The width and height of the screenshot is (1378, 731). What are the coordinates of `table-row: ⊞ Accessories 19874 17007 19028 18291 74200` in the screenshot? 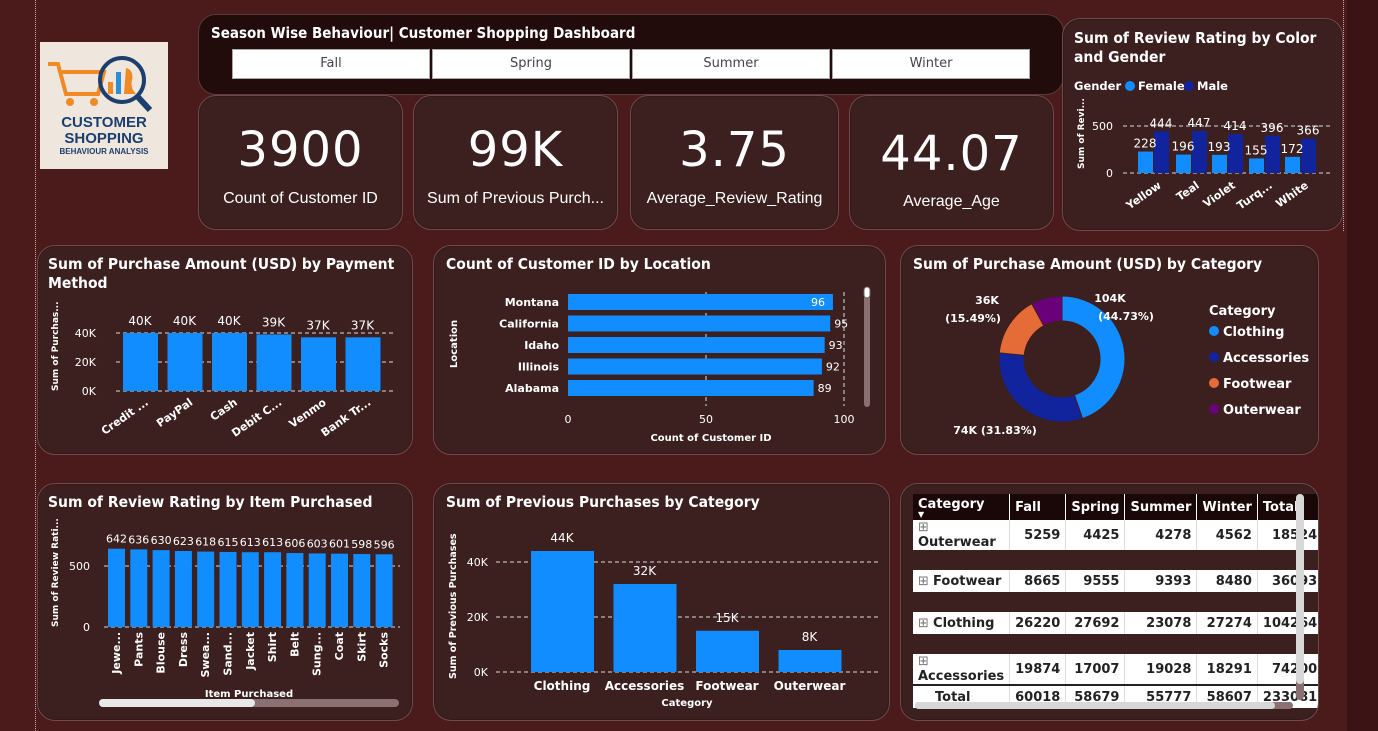 It's located at (1115, 669).